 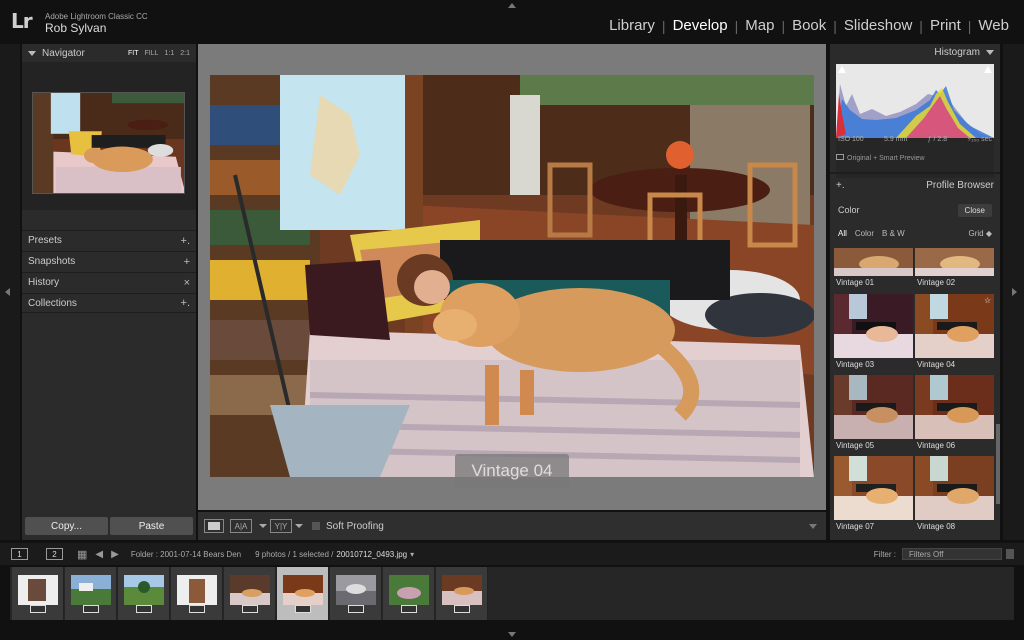 What do you see at coordinates (873, 333) in the screenshot?
I see `profile-thumb-vintage-03: Vintage 03` at bounding box center [873, 333].